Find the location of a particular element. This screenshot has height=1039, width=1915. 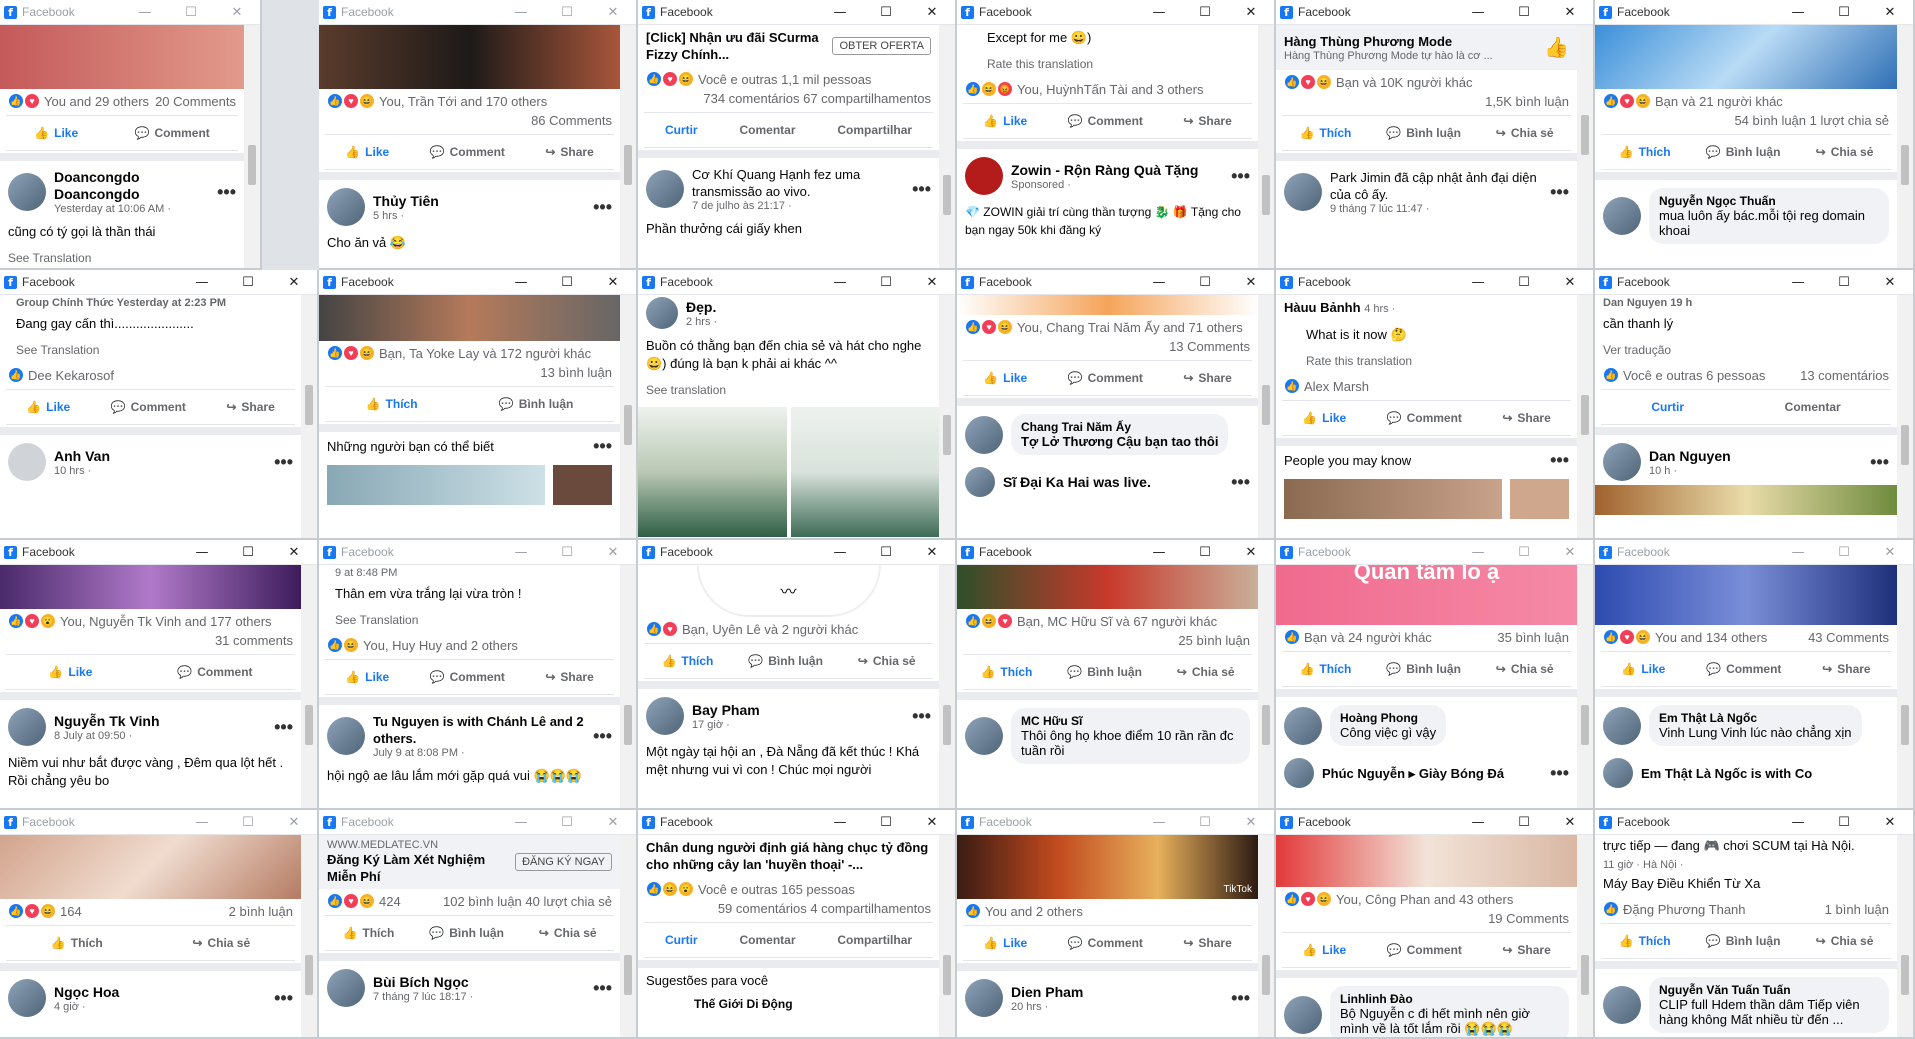

reaction-count: You, Chang Trai Năm Ấy and 71 others is located at coordinates (1130, 327).